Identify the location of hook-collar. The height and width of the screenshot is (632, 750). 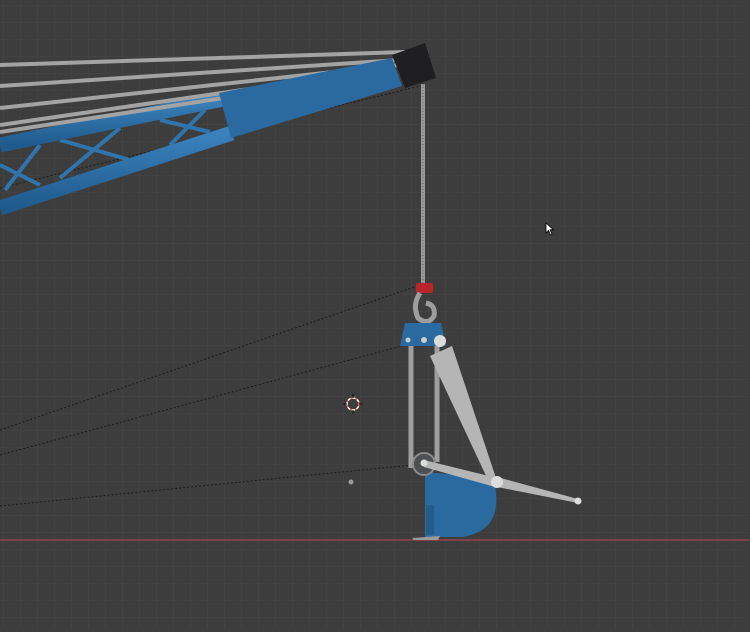
(424, 288).